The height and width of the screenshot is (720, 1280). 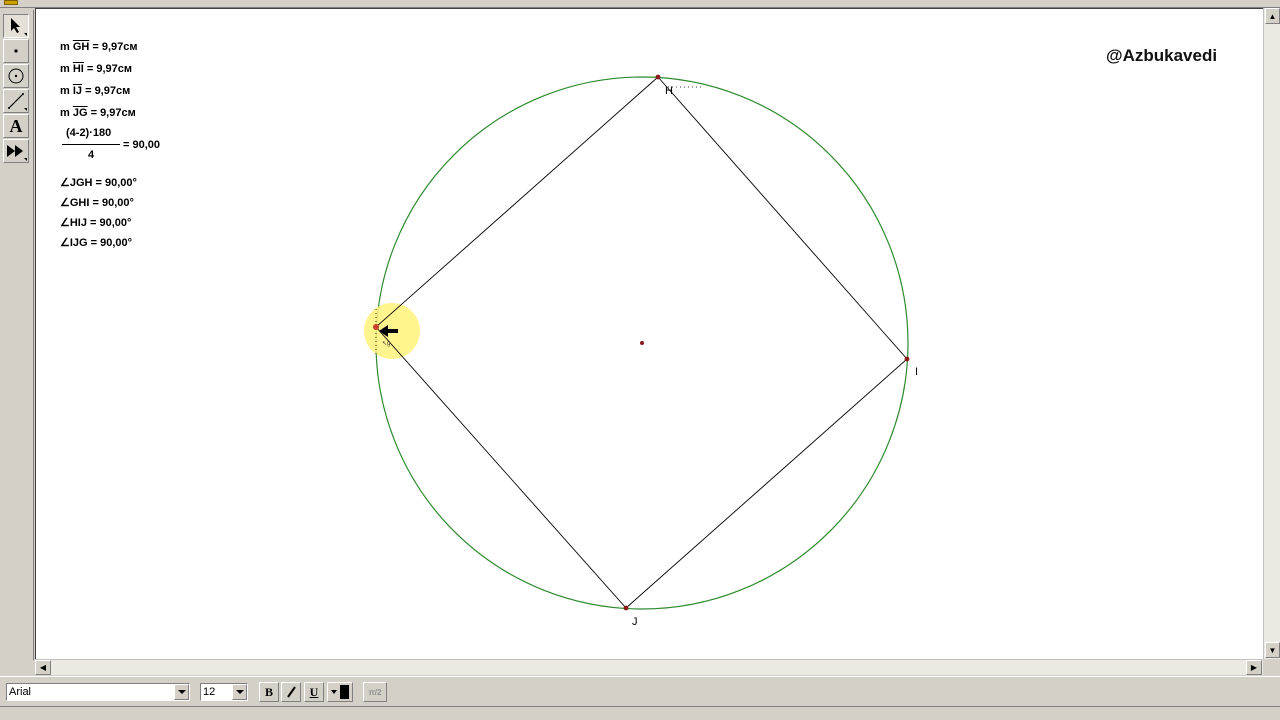 I want to click on point-tool-icon, so click(x=16, y=51).